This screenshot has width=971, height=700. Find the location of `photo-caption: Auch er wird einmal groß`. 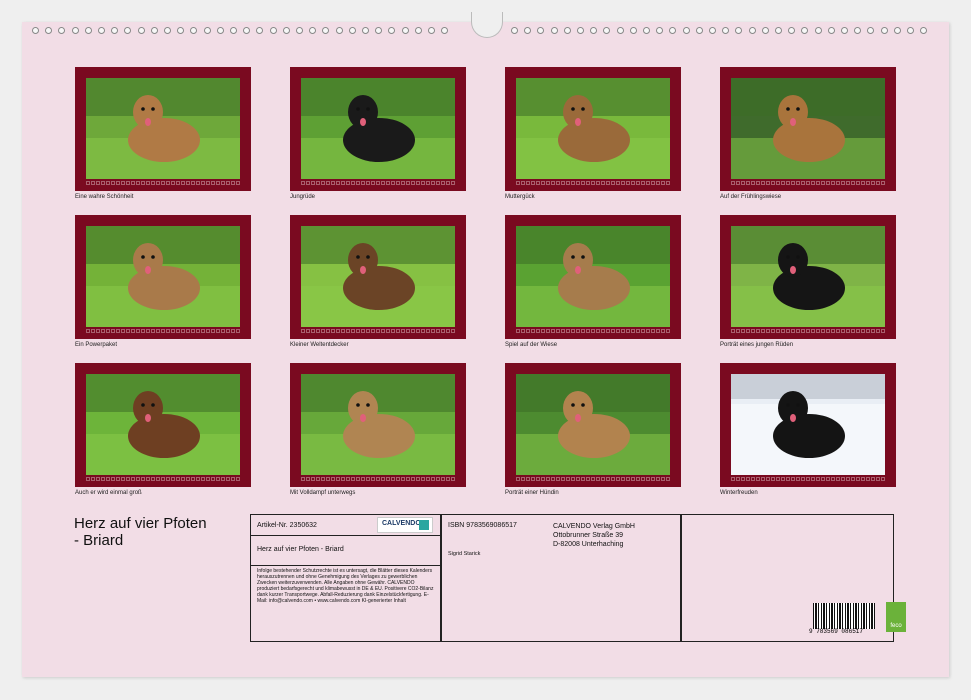

photo-caption: Auch er wird einmal groß is located at coordinates (108, 493).